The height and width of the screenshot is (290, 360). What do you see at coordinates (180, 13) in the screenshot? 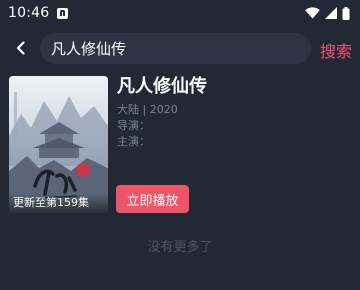
I see `status-bar: 10:46` at bounding box center [180, 13].